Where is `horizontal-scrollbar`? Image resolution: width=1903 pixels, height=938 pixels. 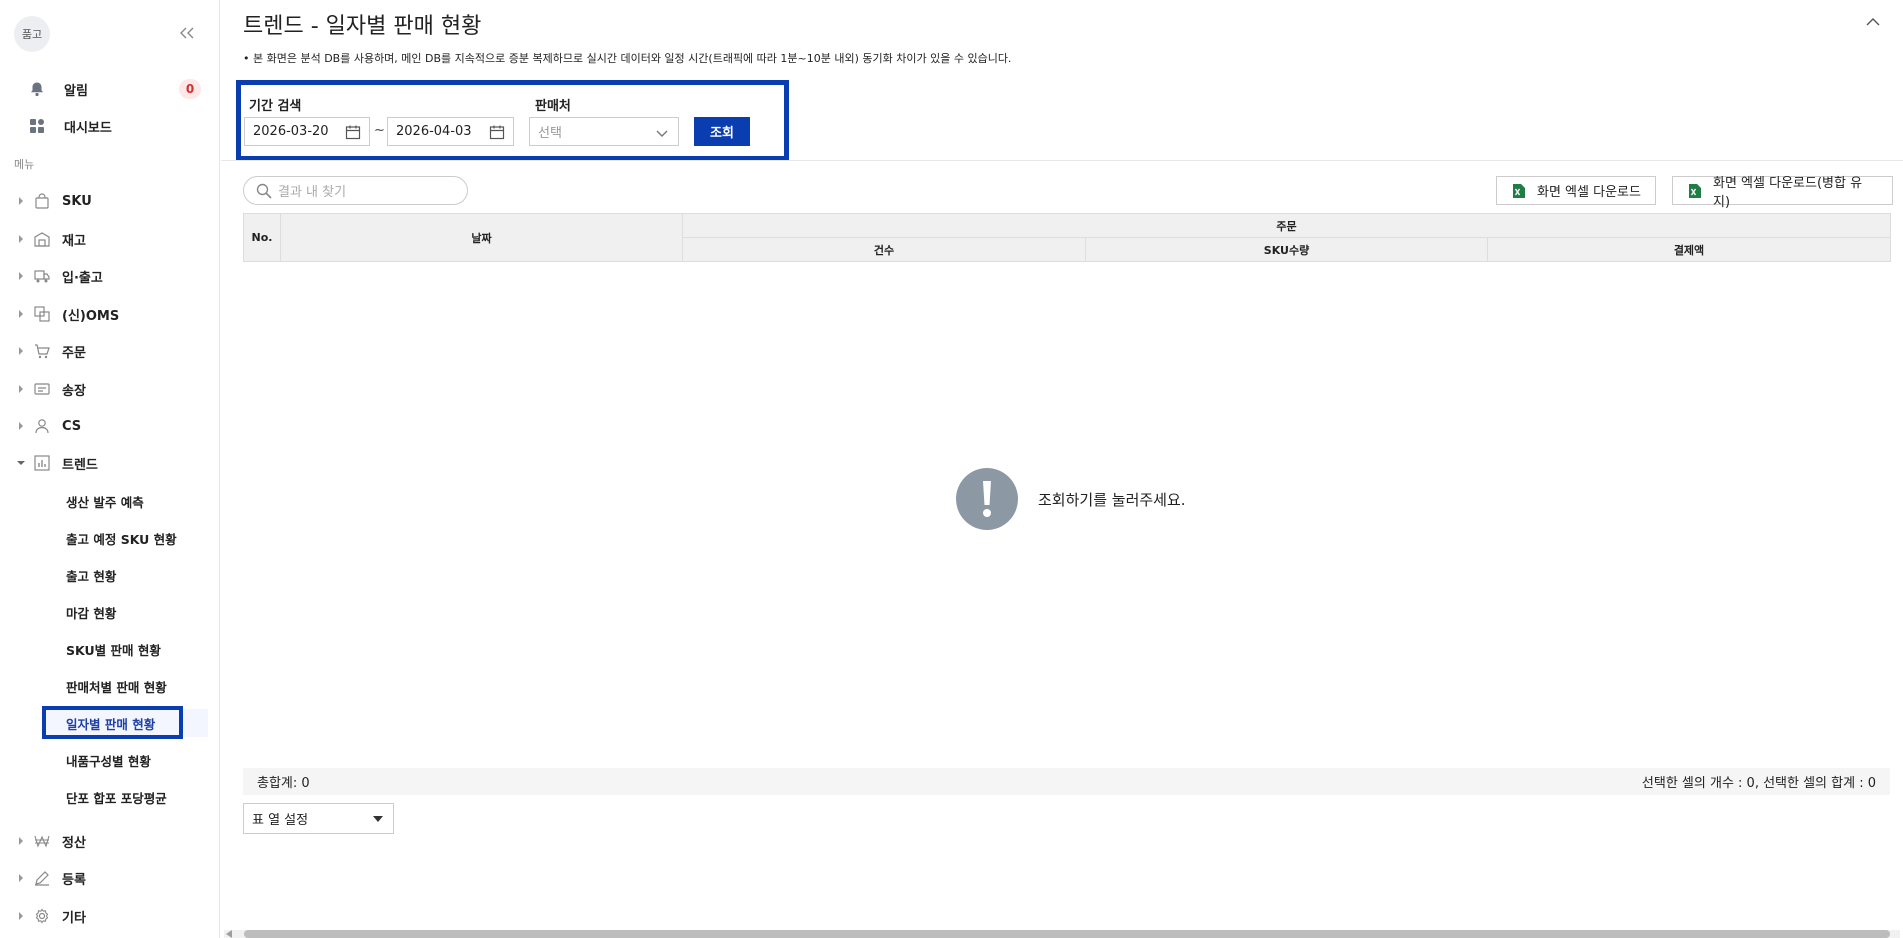
horizontal-scrollbar is located at coordinates (1062, 933).